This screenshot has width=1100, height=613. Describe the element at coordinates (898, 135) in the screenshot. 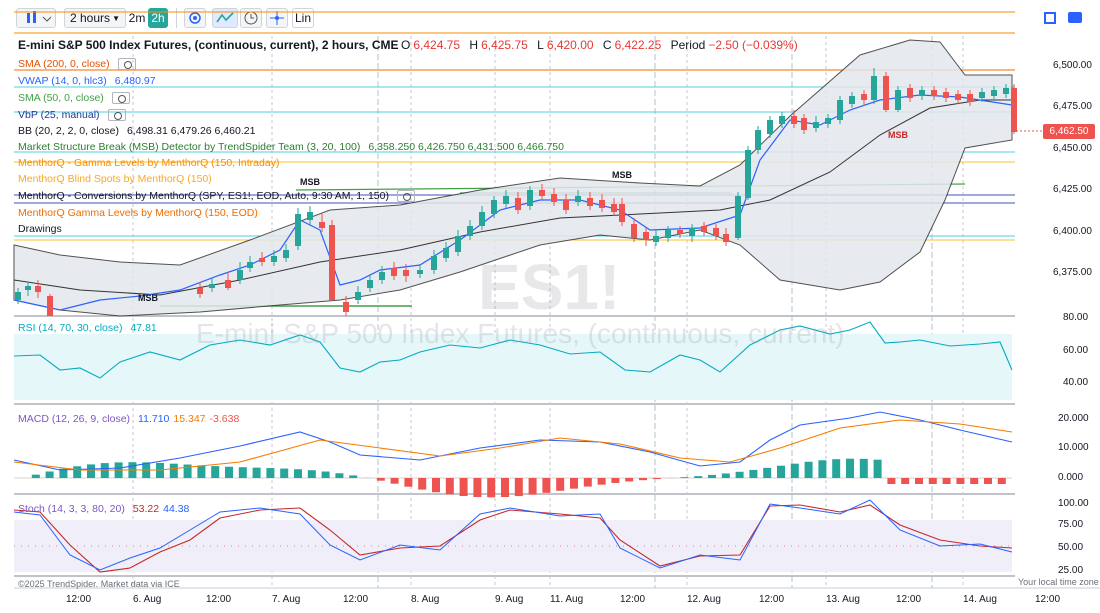

I see `msb-label: MSB` at that location.